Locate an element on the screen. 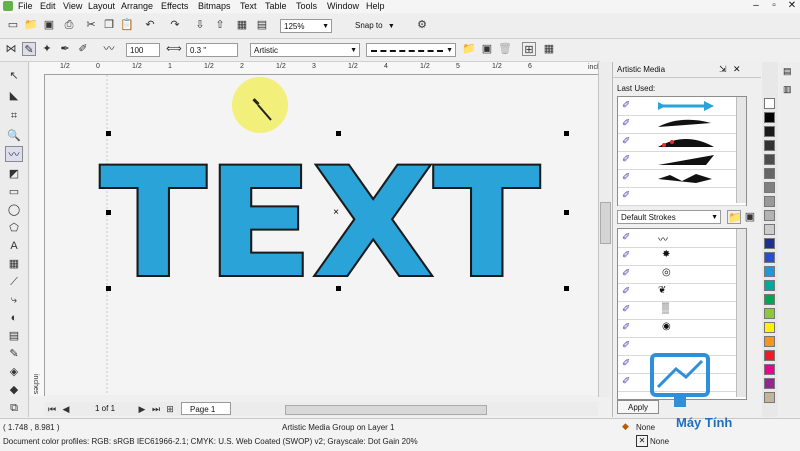 The width and height of the screenshot is (800, 451). browse-icon: 📁 is located at coordinates (469, 49).